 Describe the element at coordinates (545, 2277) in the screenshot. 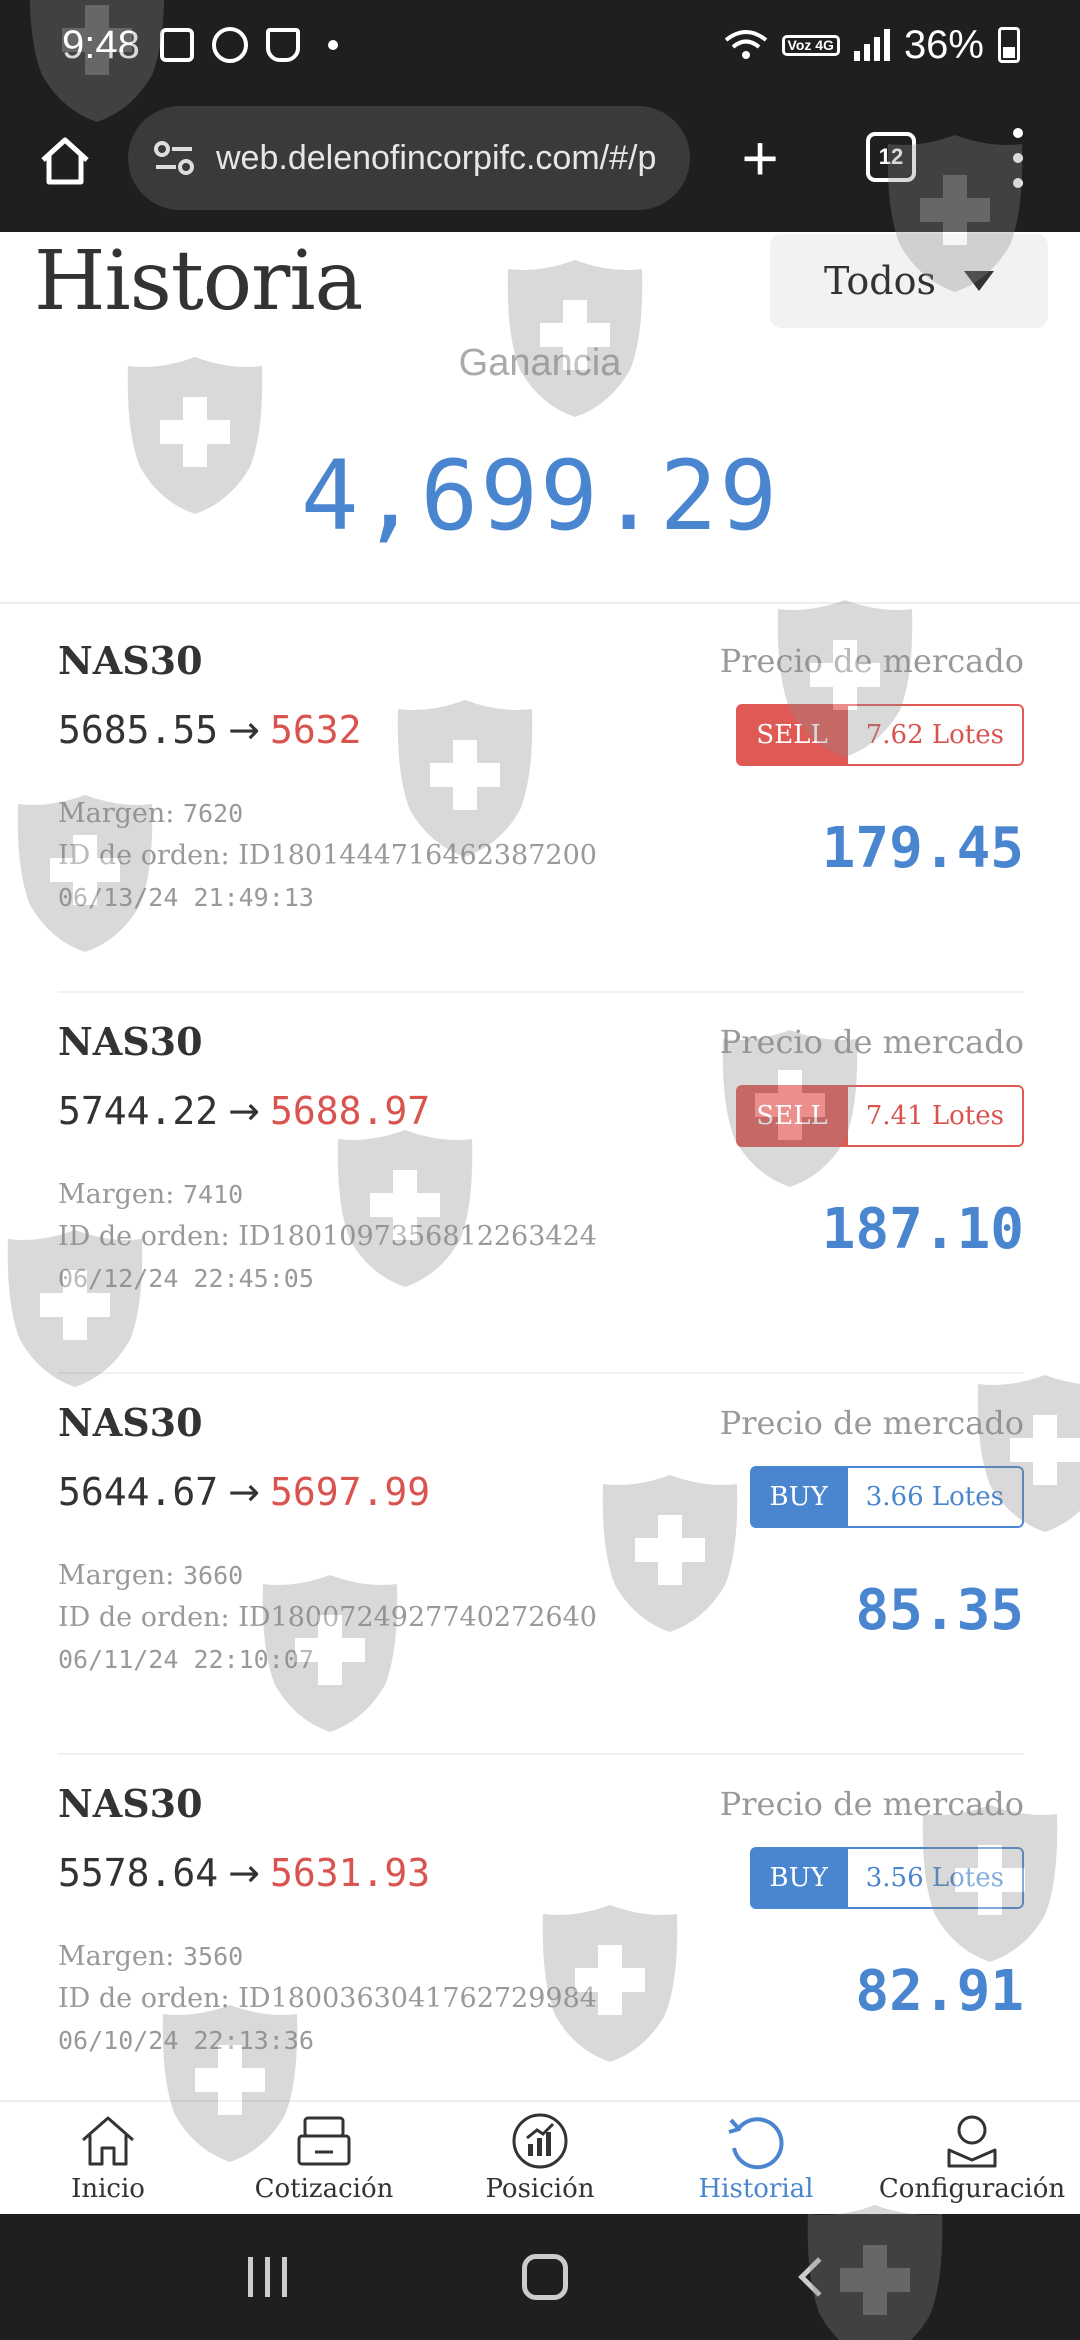

I see `system-home-button` at that location.